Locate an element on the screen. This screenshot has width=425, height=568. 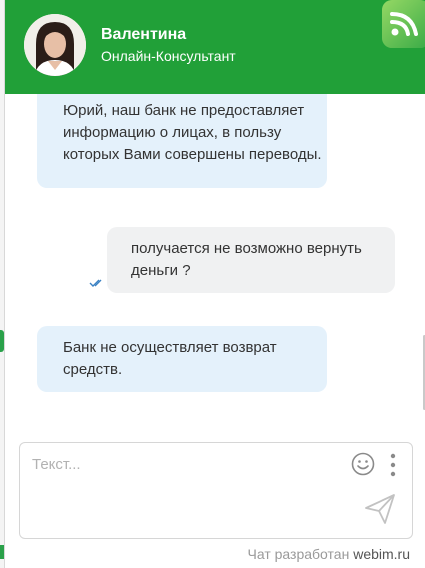
send-icon is located at coordinates (380, 509).